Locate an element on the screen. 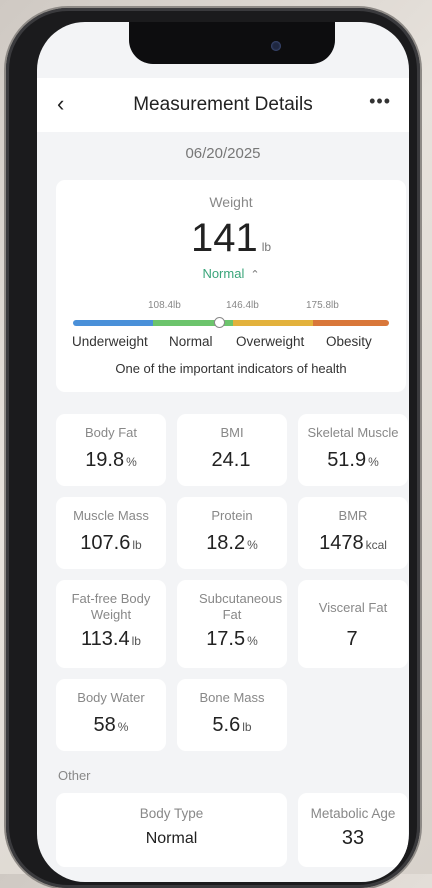 The width and height of the screenshot is (432, 888). metric-label: BMR is located at coordinates (353, 515).